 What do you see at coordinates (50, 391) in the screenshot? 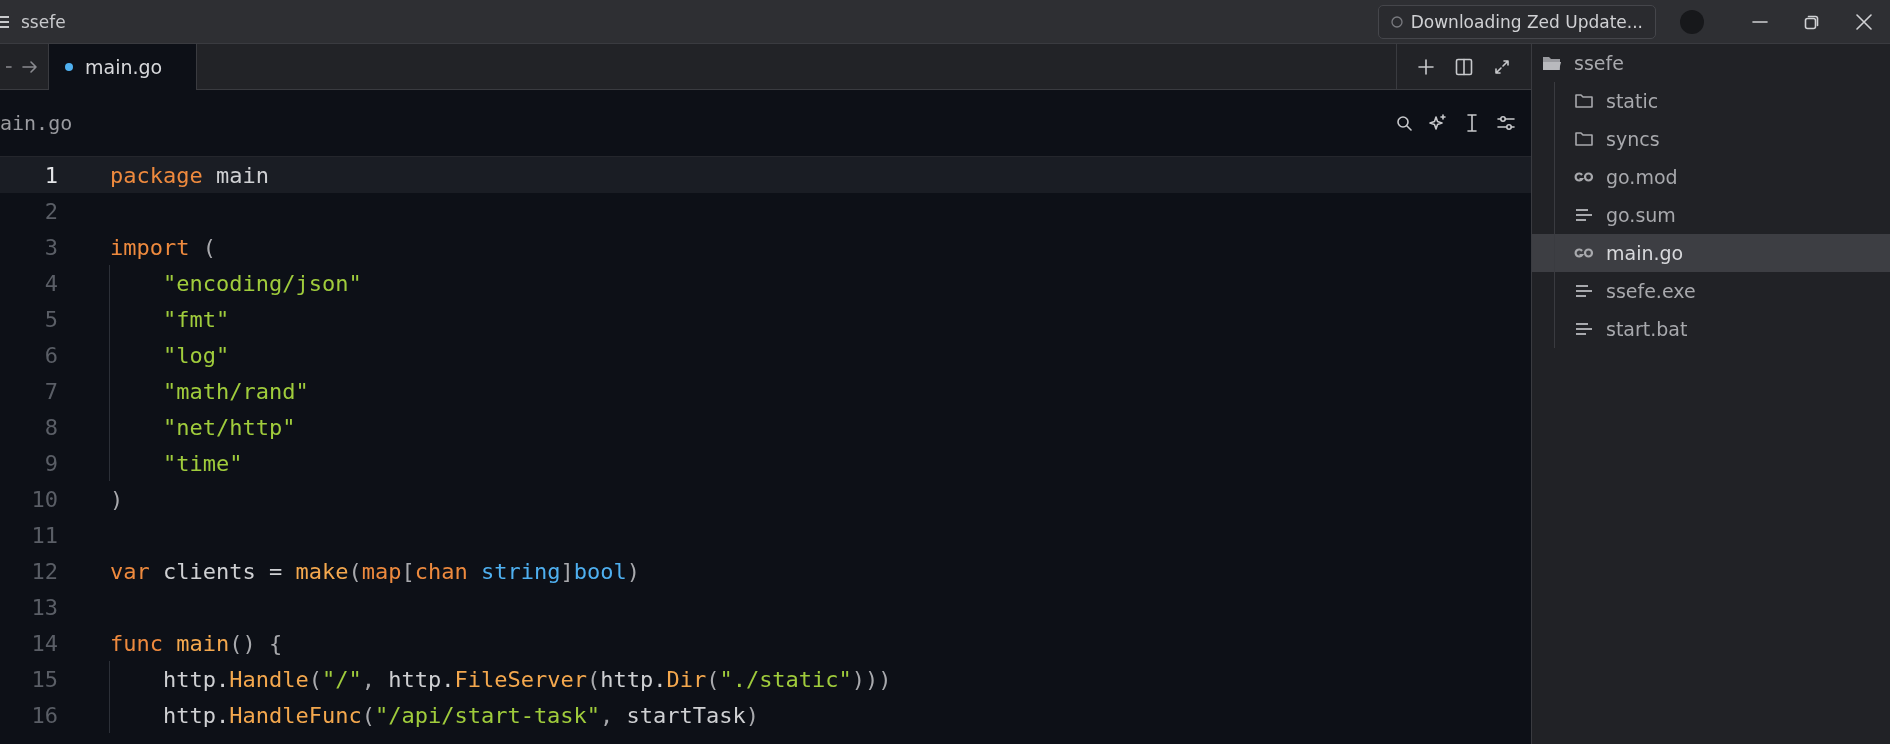
I see `line-number: 7` at bounding box center [50, 391].